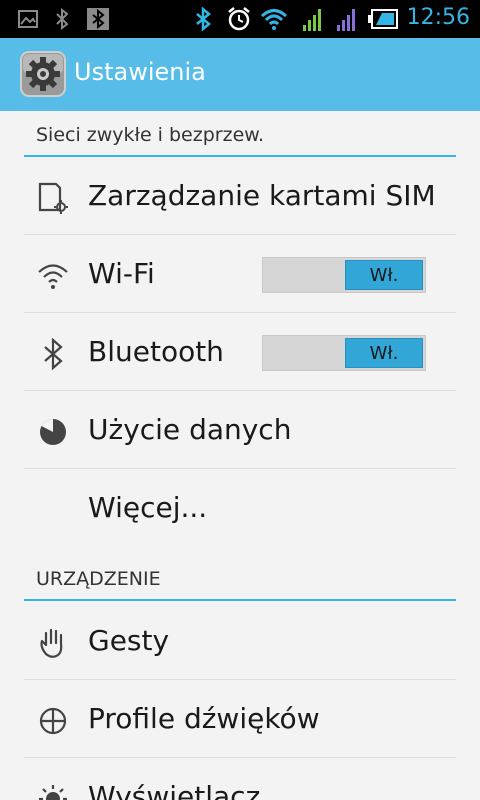 This screenshot has height=800, width=480. What do you see at coordinates (240, 578) in the screenshot?
I see `section-header-device: URZĄDZENIE` at bounding box center [240, 578].